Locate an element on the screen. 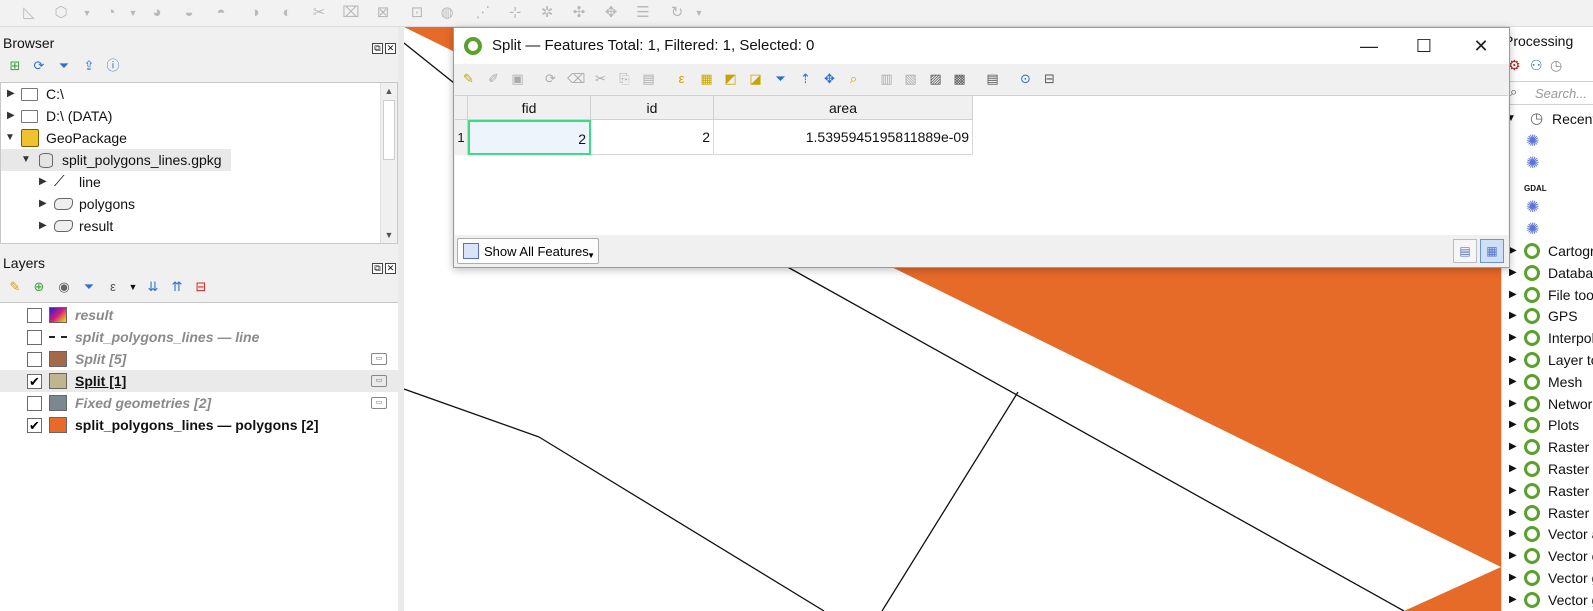  snap-icon: ⊹ is located at coordinates (515, 13).